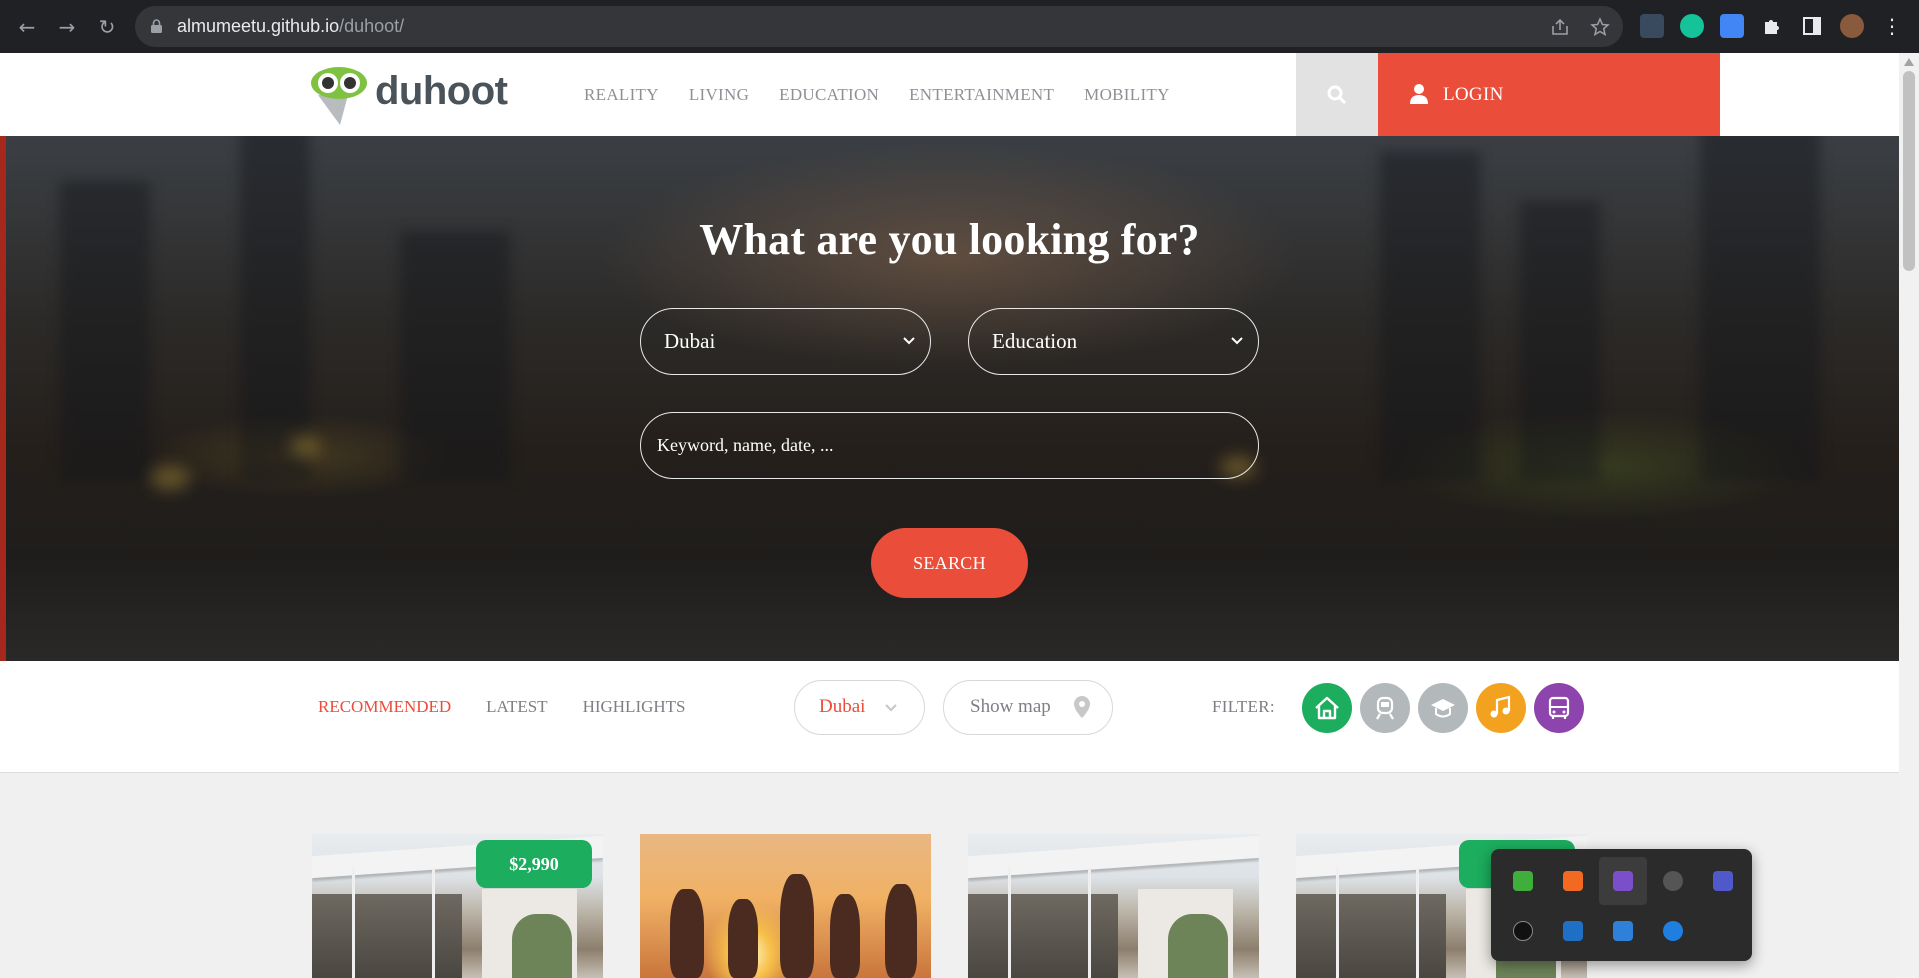 The image size is (1919, 978). I want to click on train-icon, so click(1385, 708).